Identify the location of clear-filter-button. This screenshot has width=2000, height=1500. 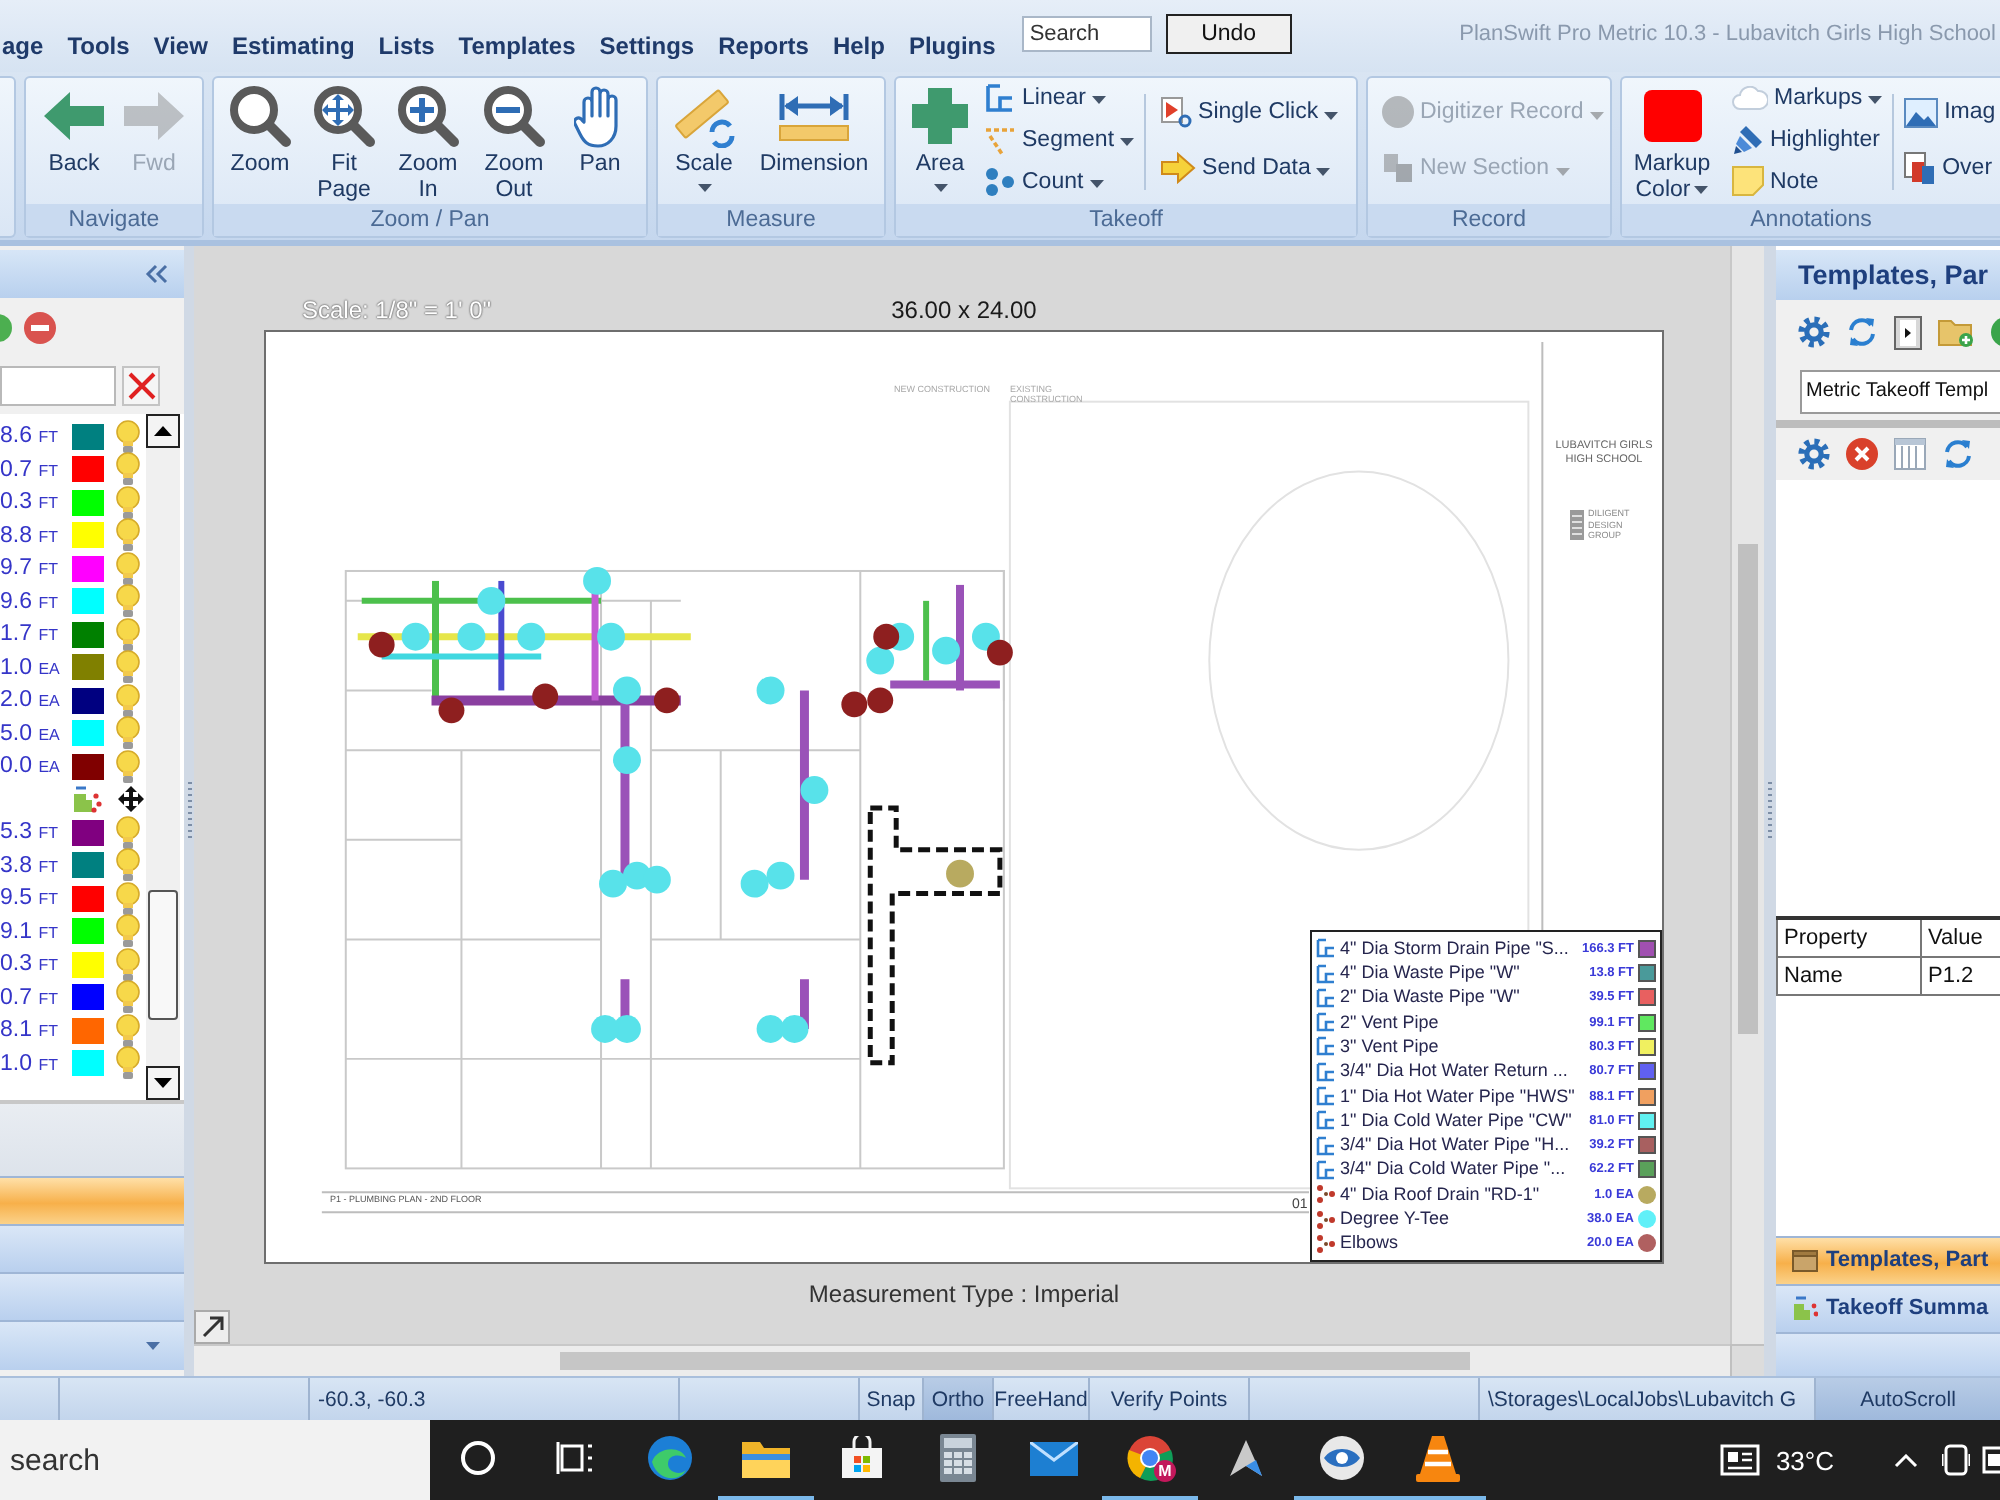
(141, 386).